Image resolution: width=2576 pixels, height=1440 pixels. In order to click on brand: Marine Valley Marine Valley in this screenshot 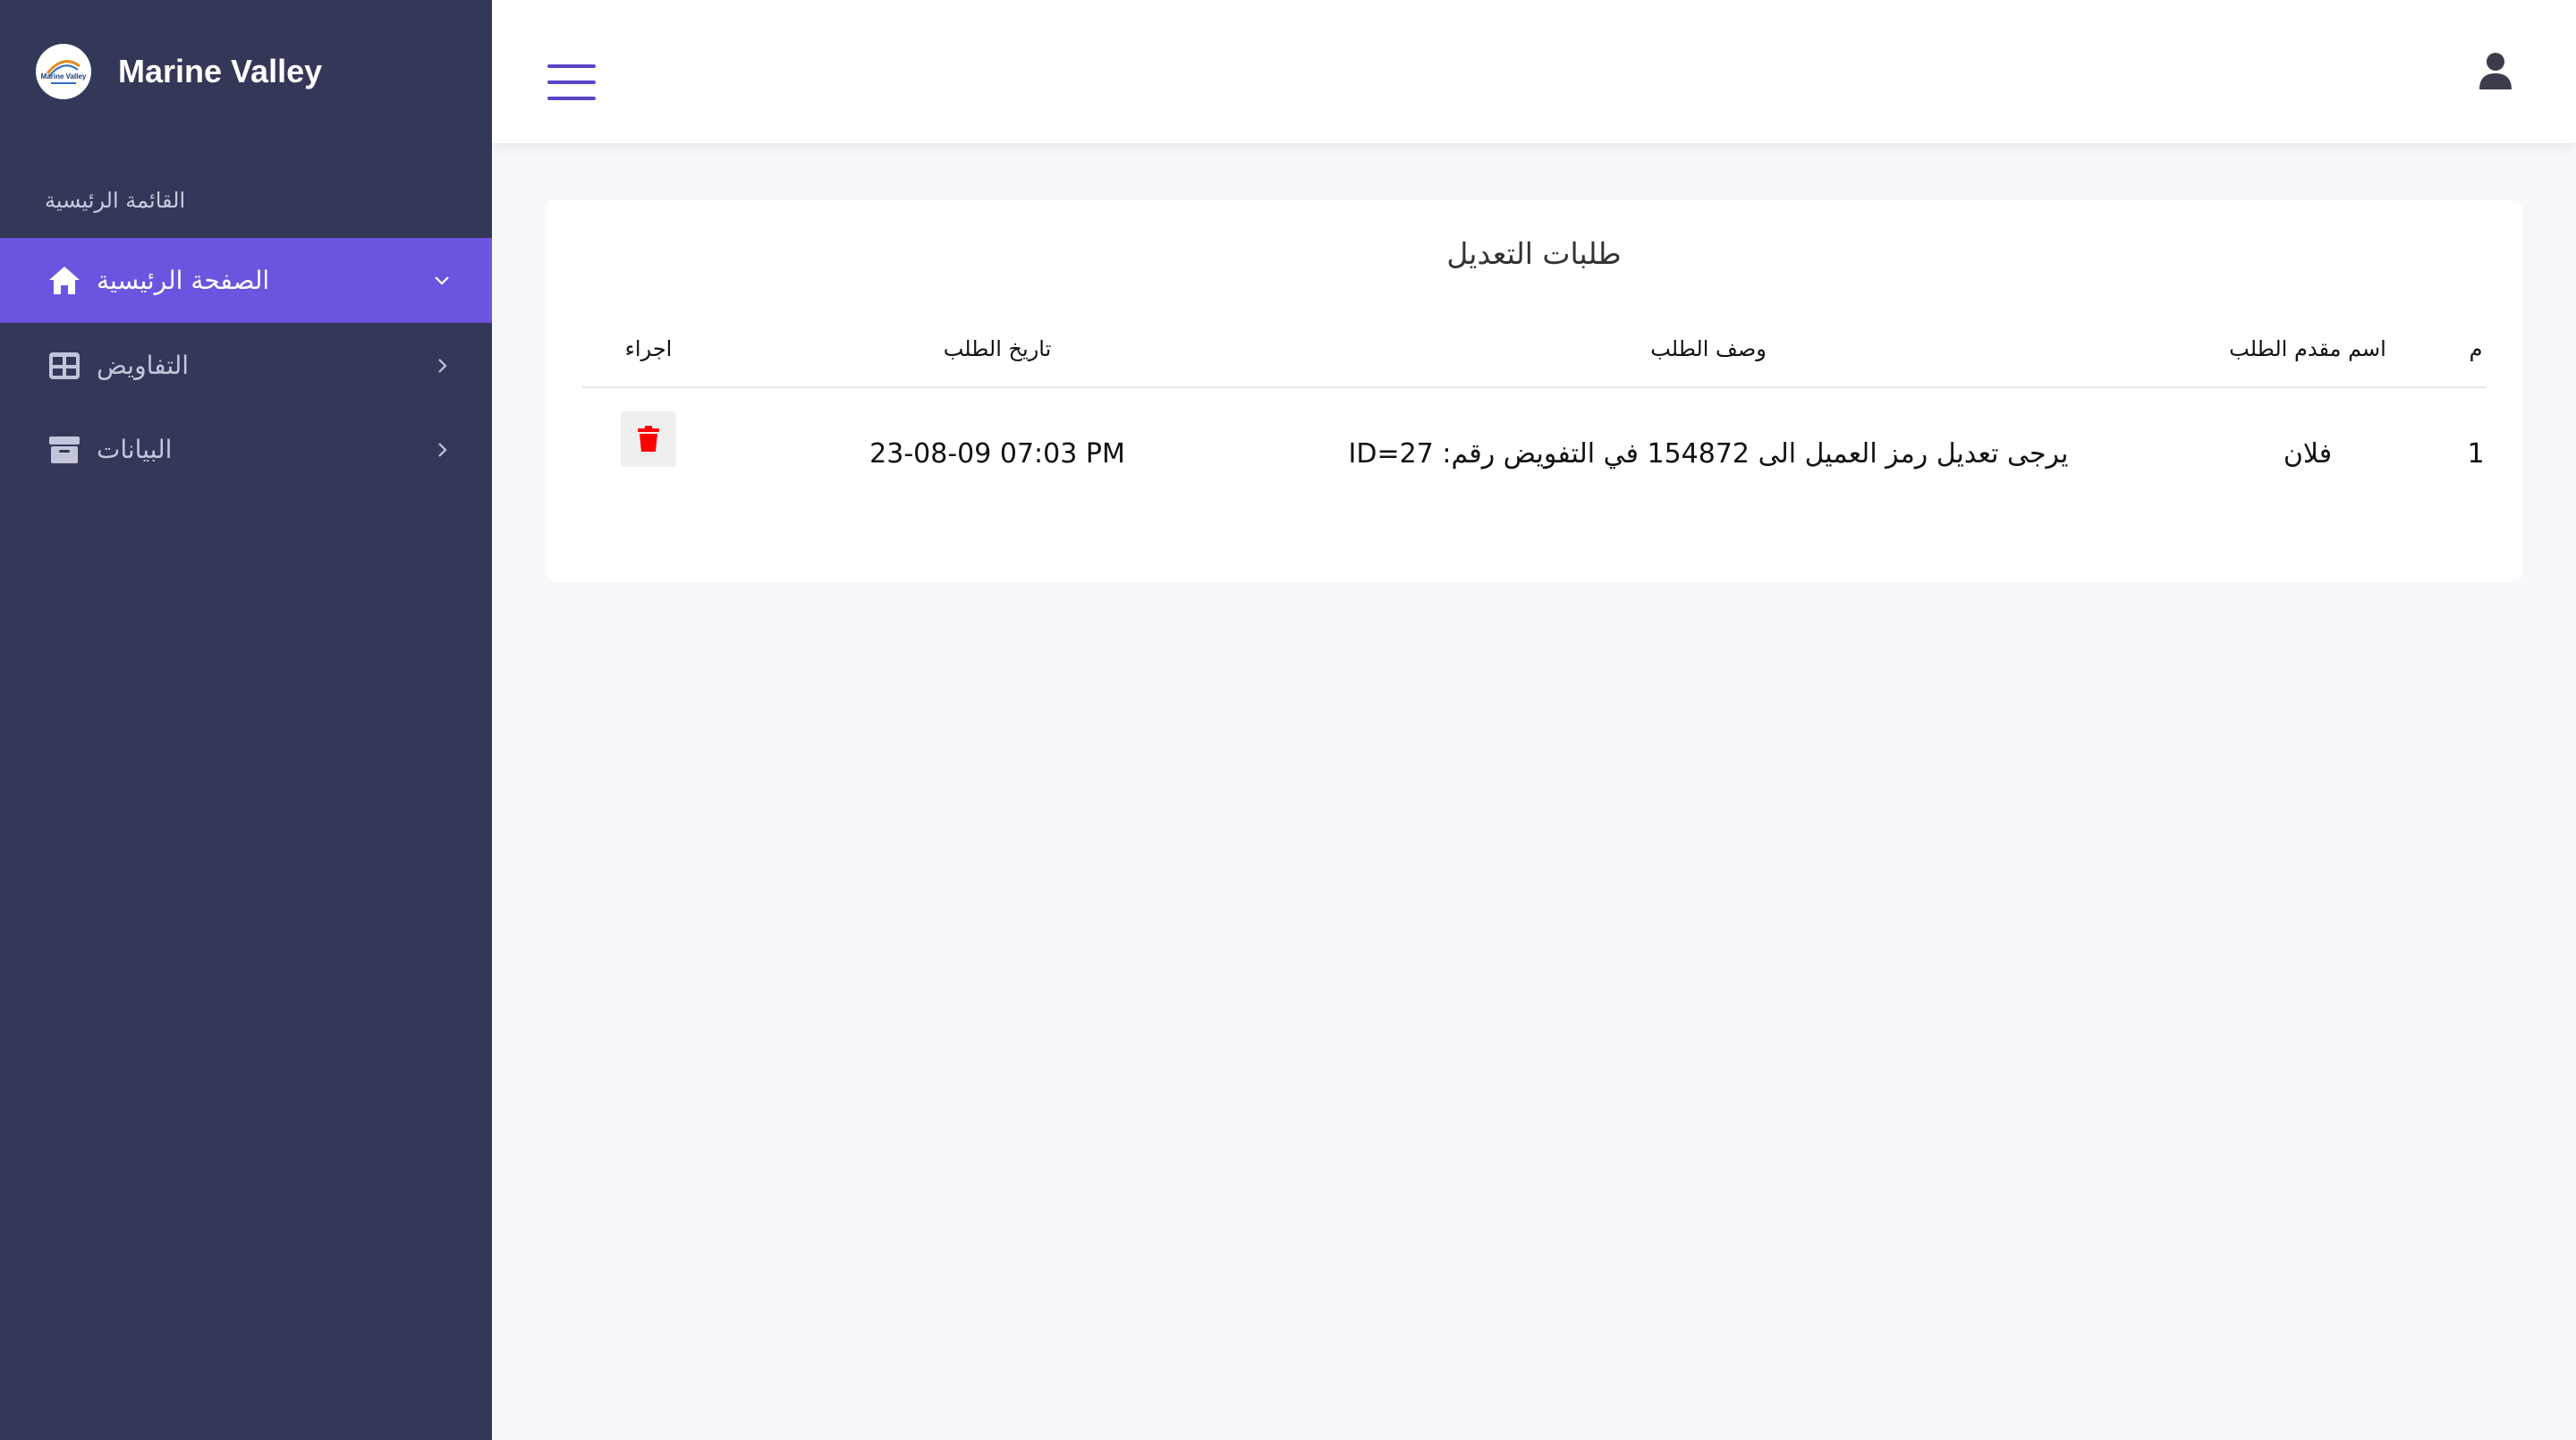, I will do `click(246, 72)`.